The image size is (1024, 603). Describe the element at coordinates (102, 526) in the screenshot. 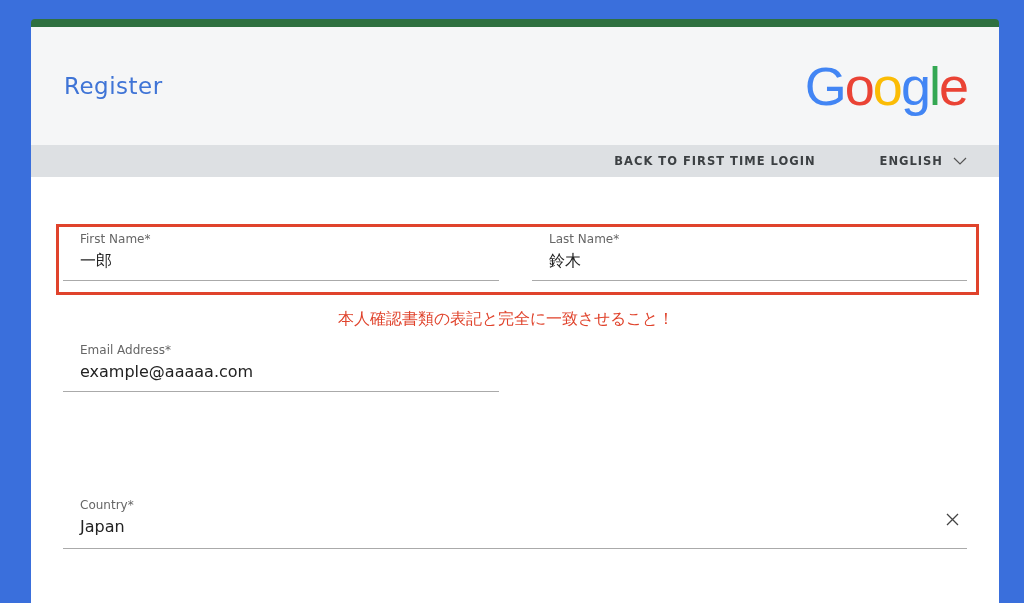

I see `field-value: Japan` at that location.